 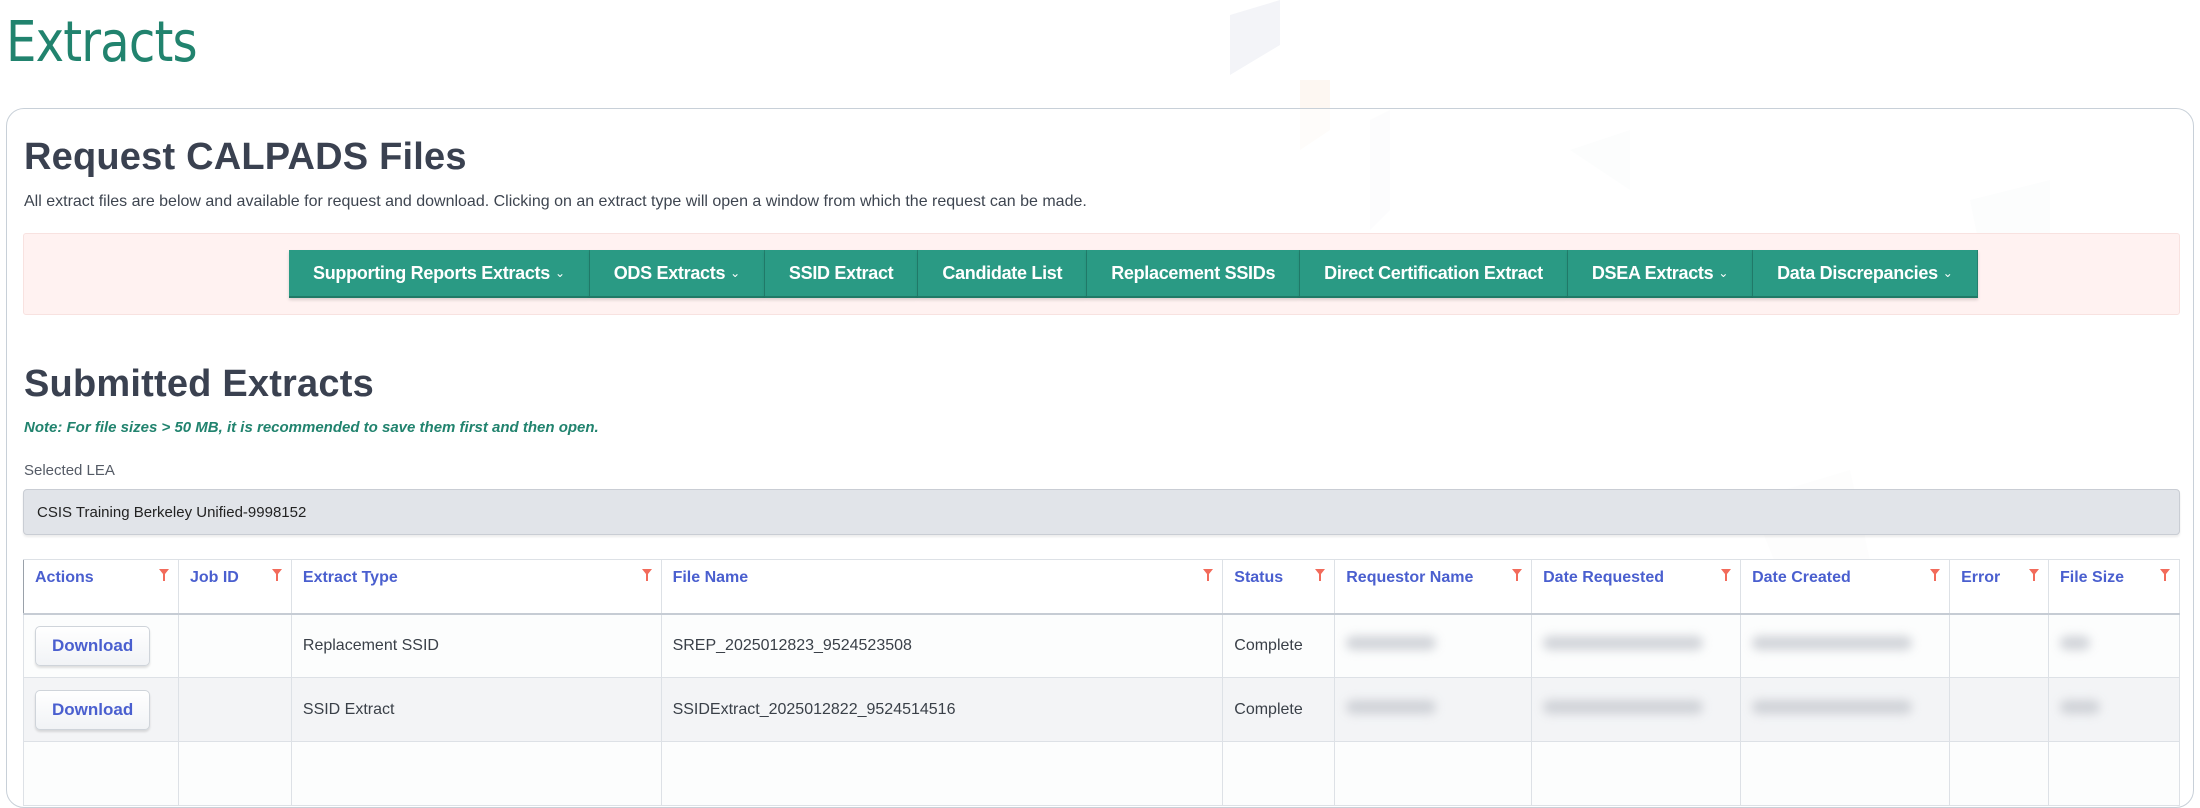 I want to click on direct-certification-extract-button: Direct Certification Extract, so click(x=1434, y=274).